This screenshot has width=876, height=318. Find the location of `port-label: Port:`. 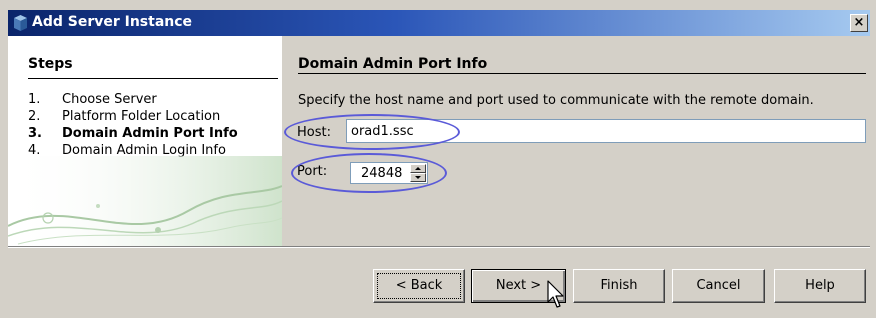

port-label: Port: is located at coordinates (312, 171).